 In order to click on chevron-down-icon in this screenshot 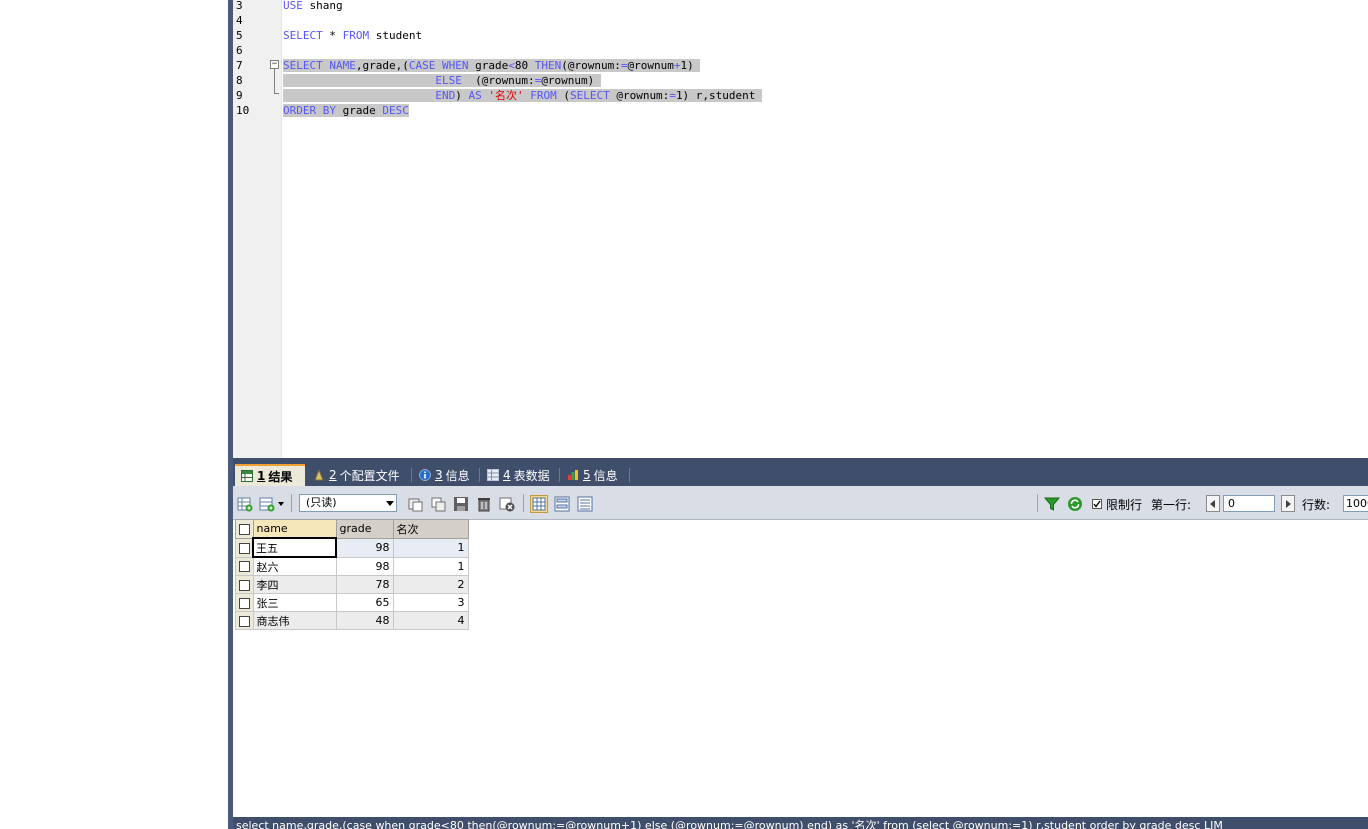, I will do `click(281, 504)`.